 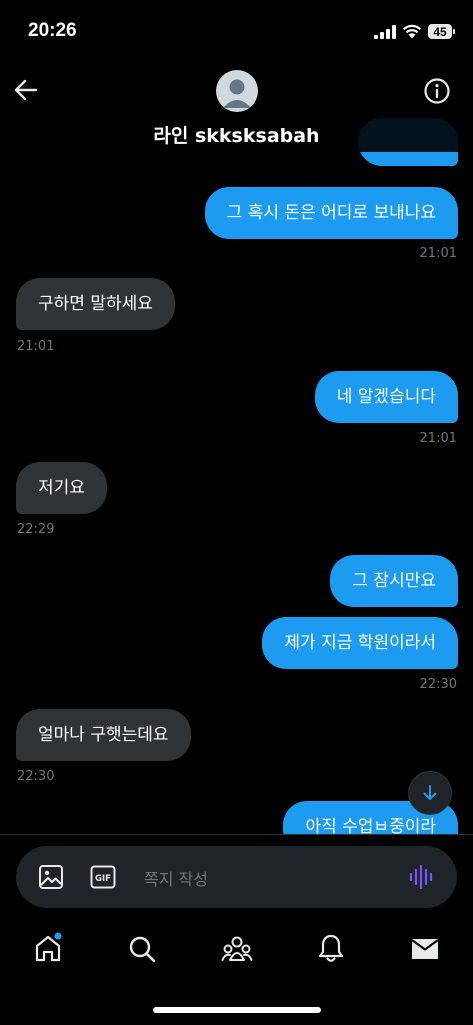 What do you see at coordinates (236, 134) in the screenshot?
I see `contact-name: 라인 skksksabah` at bounding box center [236, 134].